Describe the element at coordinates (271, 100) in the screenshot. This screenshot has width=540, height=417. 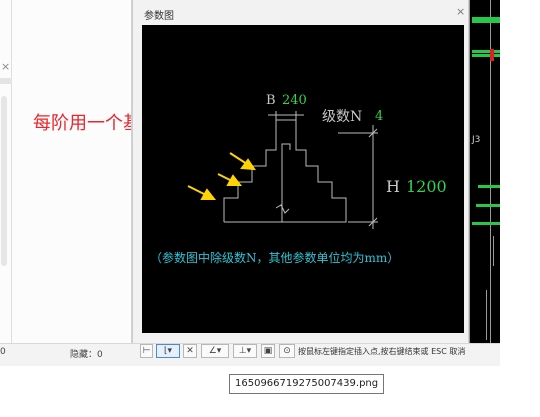
I see `param-b-label: B` at that location.